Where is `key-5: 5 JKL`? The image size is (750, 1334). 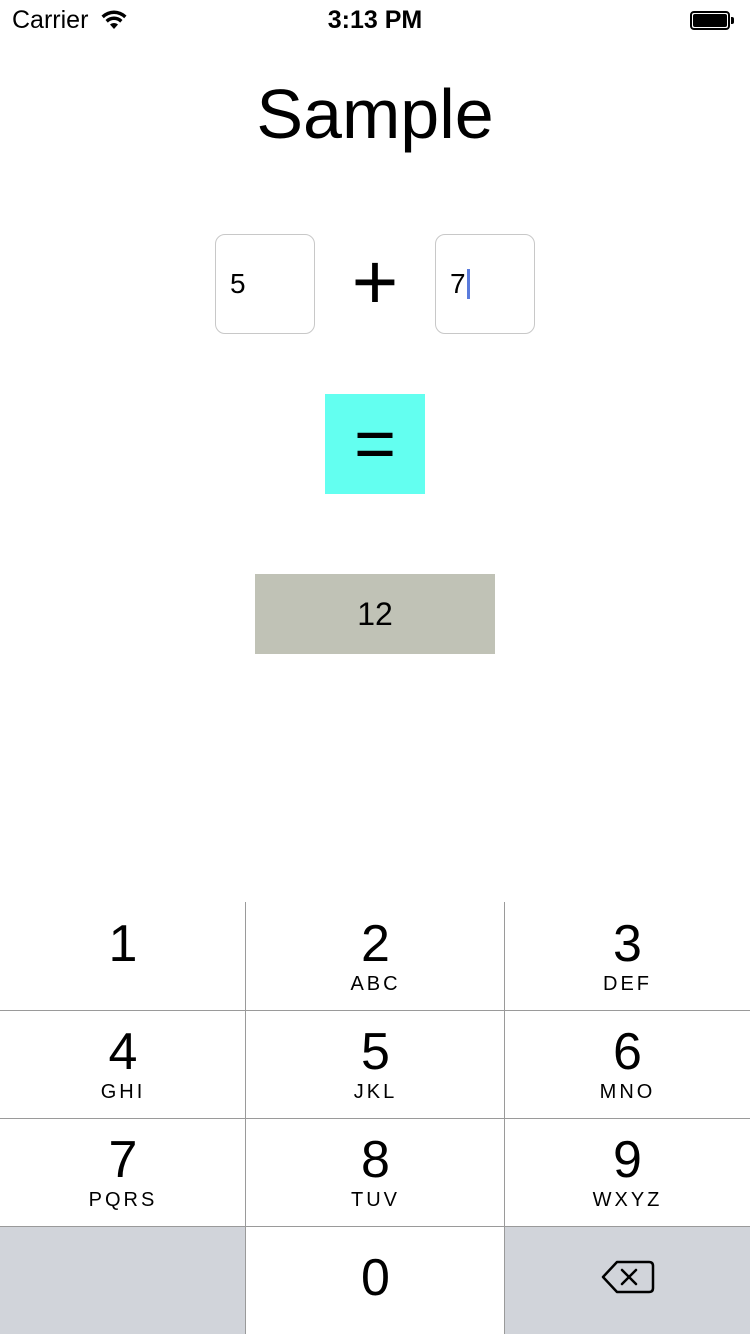 key-5: 5 JKL is located at coordinates (375, 1064).